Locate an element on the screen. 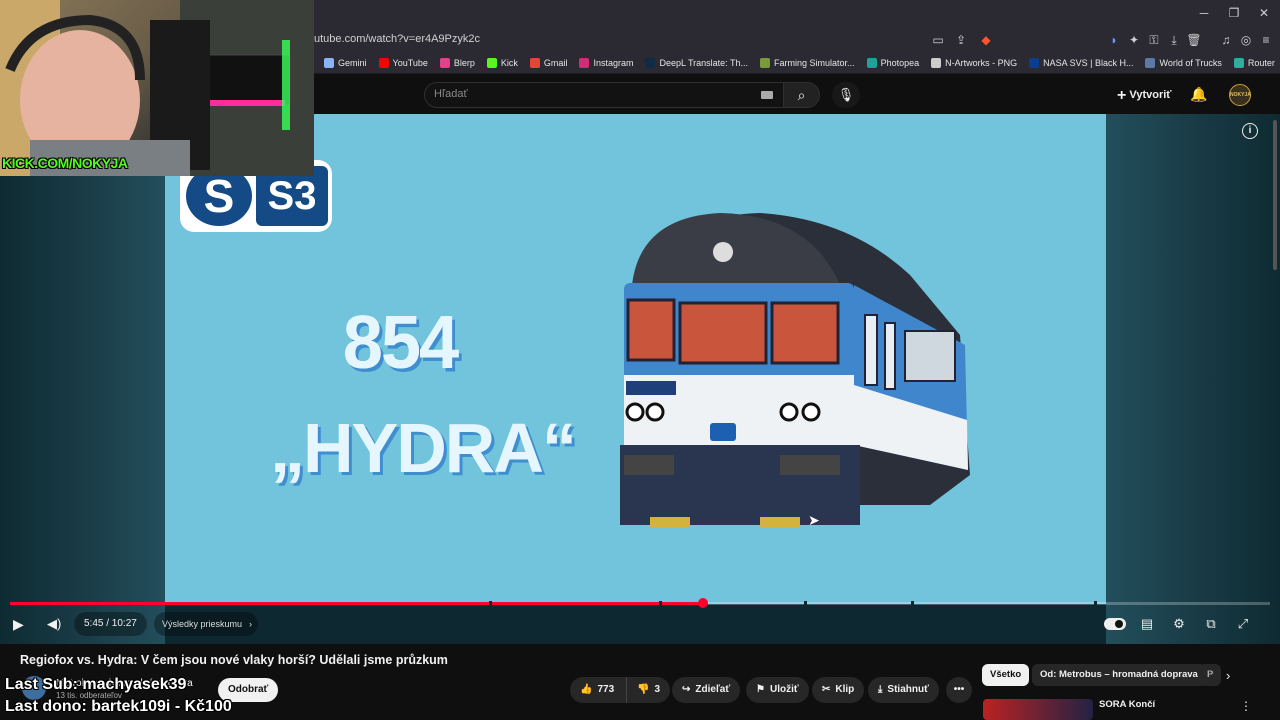 This screenshot has width=1280, height=720. extensions-icon: ✦ is located at coordinates (1134, 40).